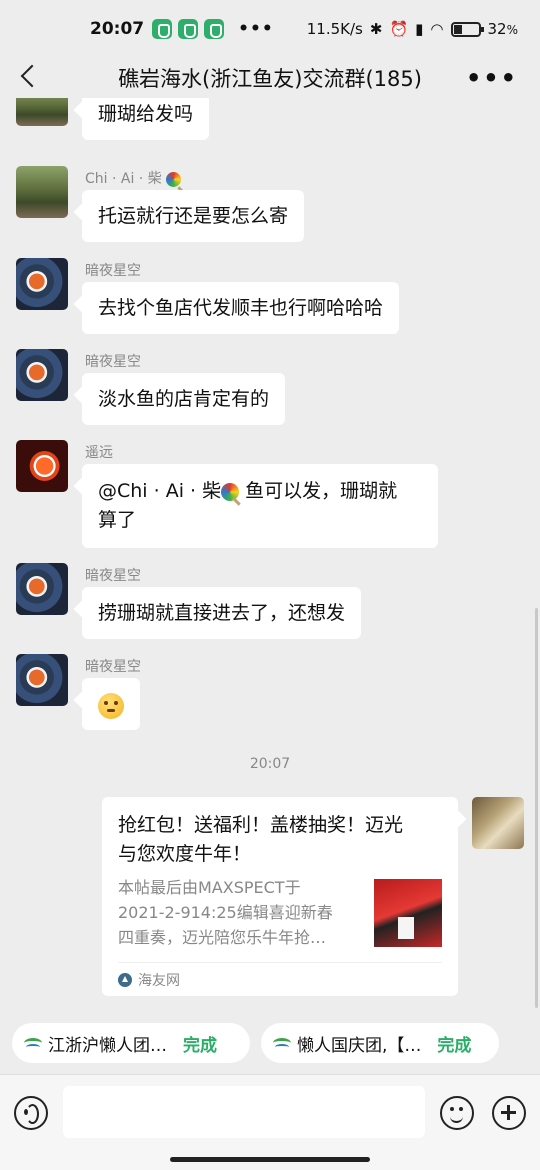 This screenshot has width=540, height=1170. I want to click on wifi-icon: ◠, so click(437, 29).